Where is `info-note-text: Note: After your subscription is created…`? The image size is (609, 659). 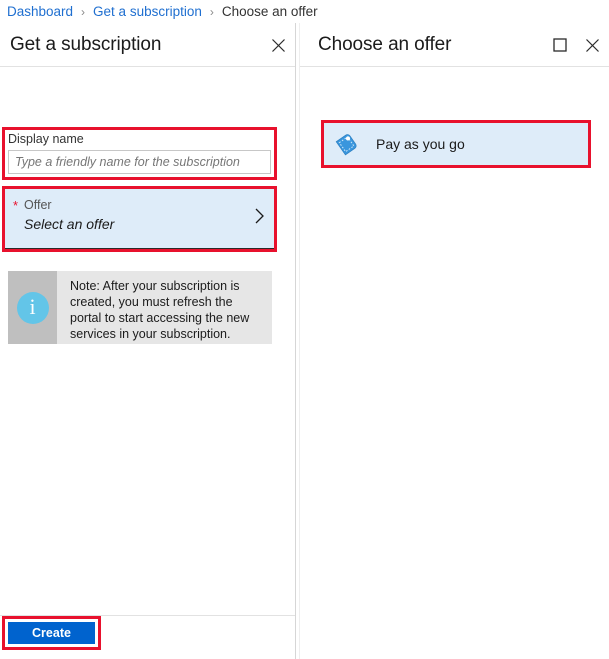
info-note-text: Note: After your subscription is created… is located at coordinates (160, 310).